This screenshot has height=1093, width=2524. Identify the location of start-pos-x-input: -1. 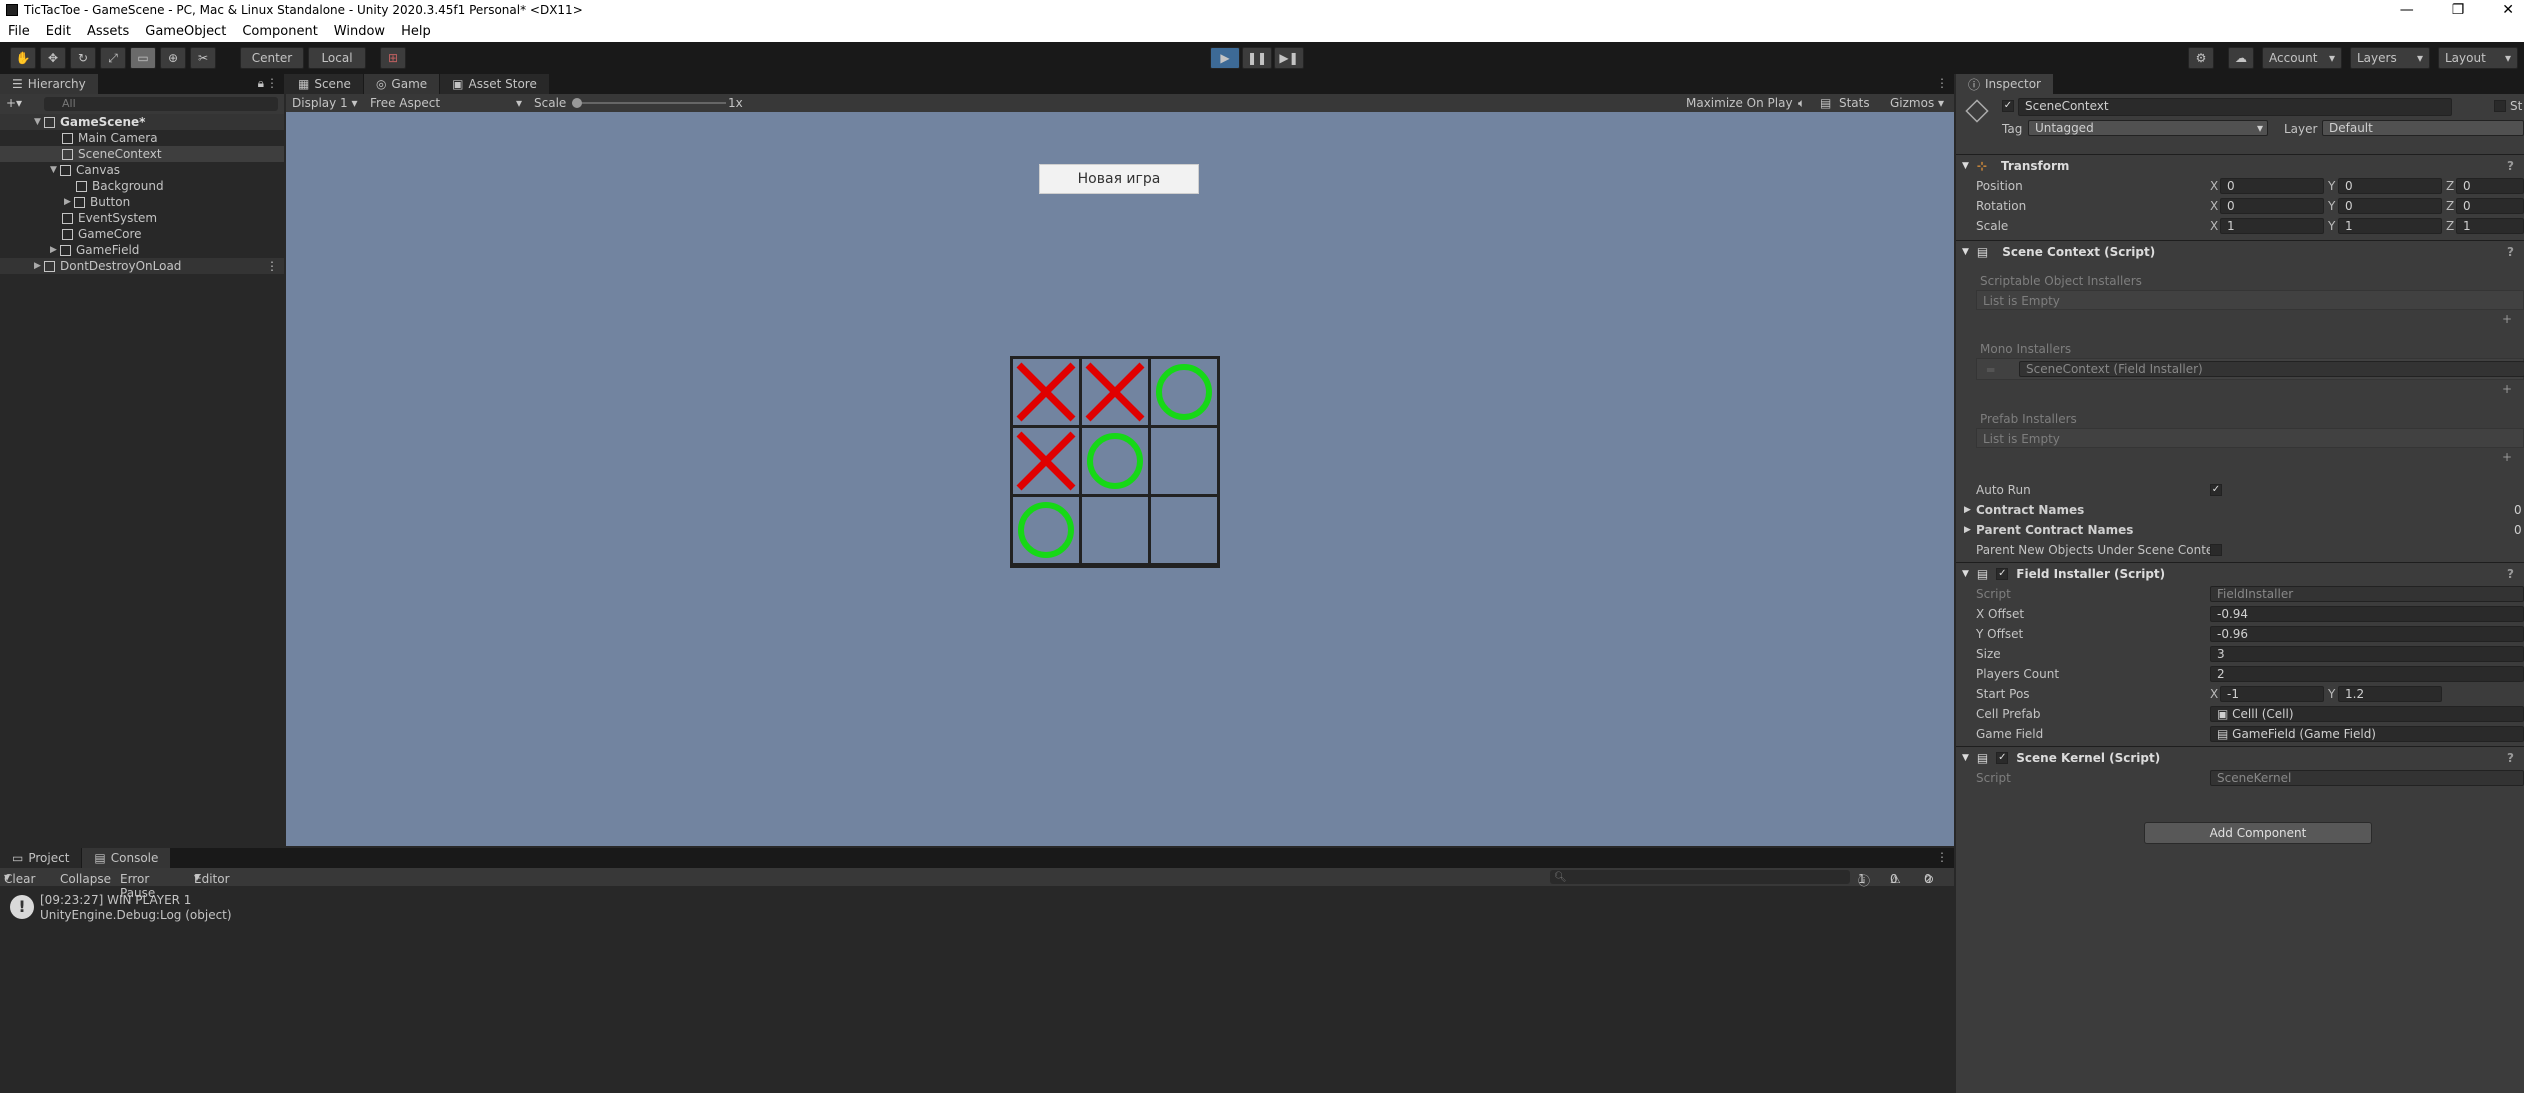
(2272, 694).